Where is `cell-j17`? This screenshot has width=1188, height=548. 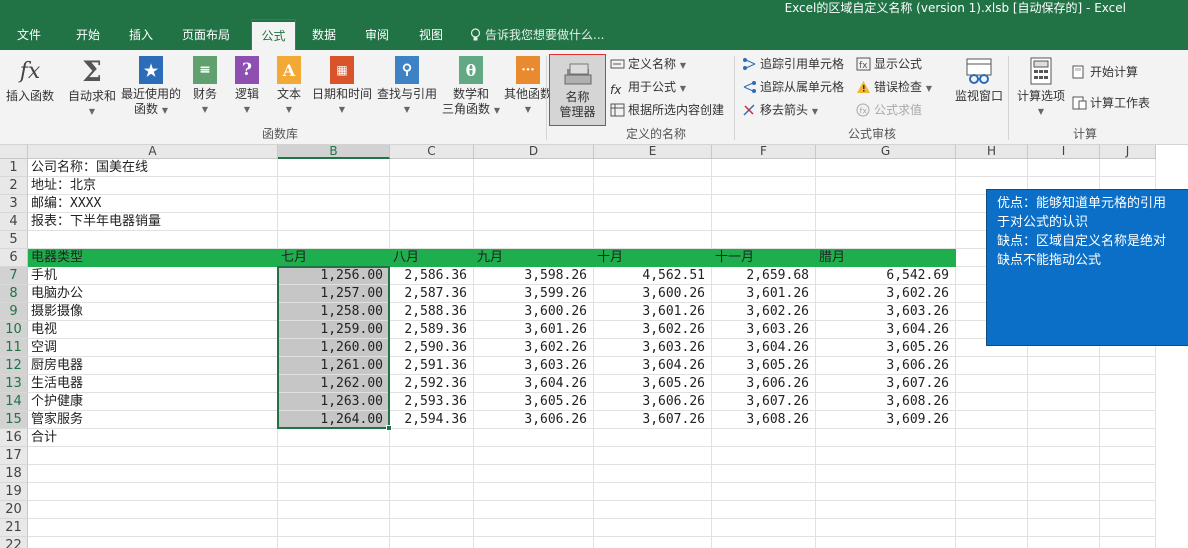
cell-j17 is located at coordinates (1128, 456).